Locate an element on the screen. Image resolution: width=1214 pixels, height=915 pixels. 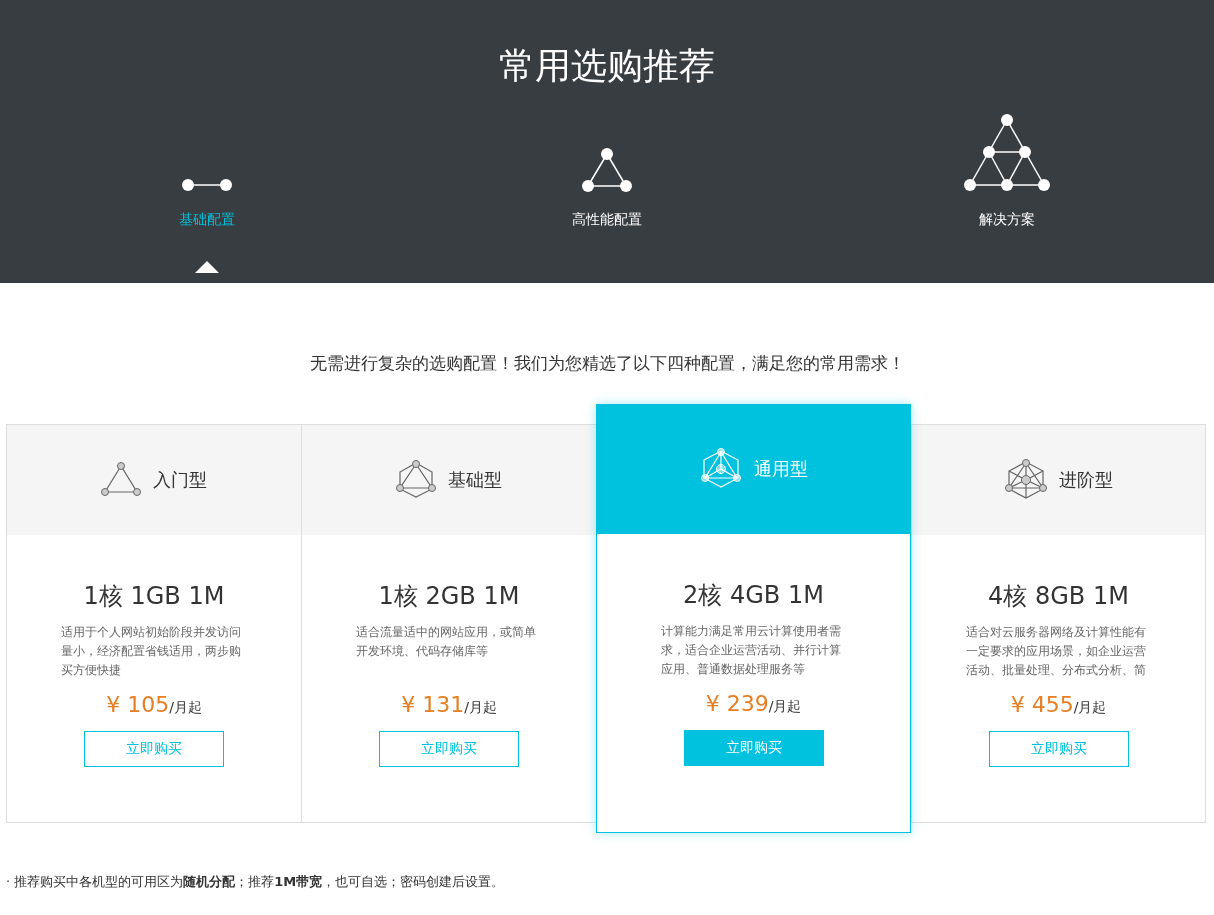
category-tab: 基础配置 is located at coordinates (207, 187).